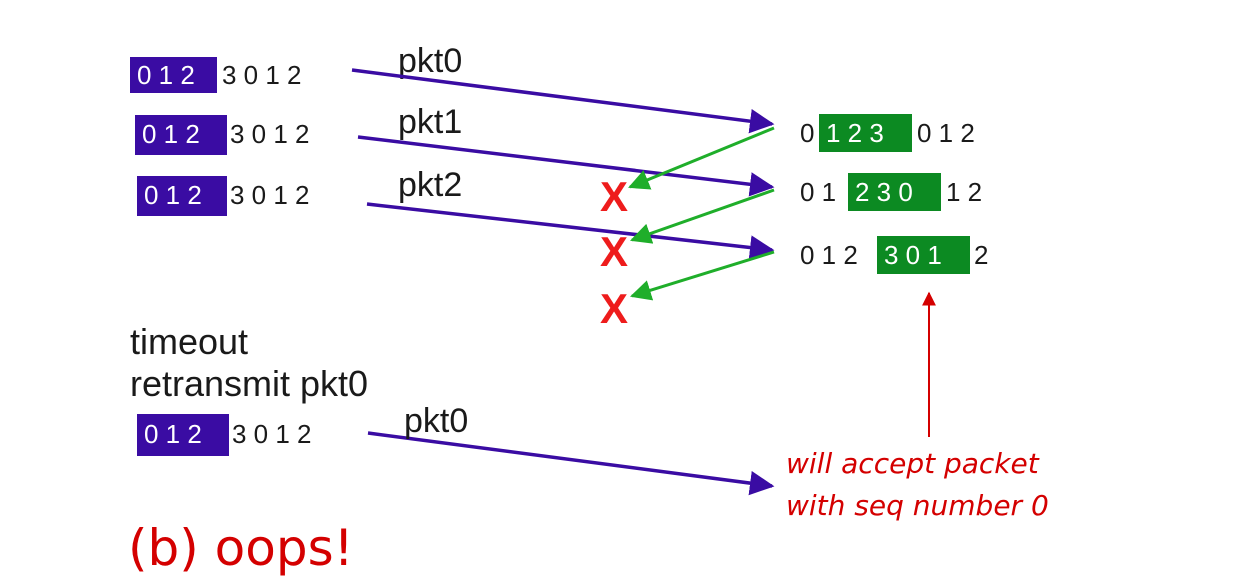  What do you see at coordinates (241, 548) in the screenshot?
I see `caption: (b) oops!` at bounding box center [241, 548].